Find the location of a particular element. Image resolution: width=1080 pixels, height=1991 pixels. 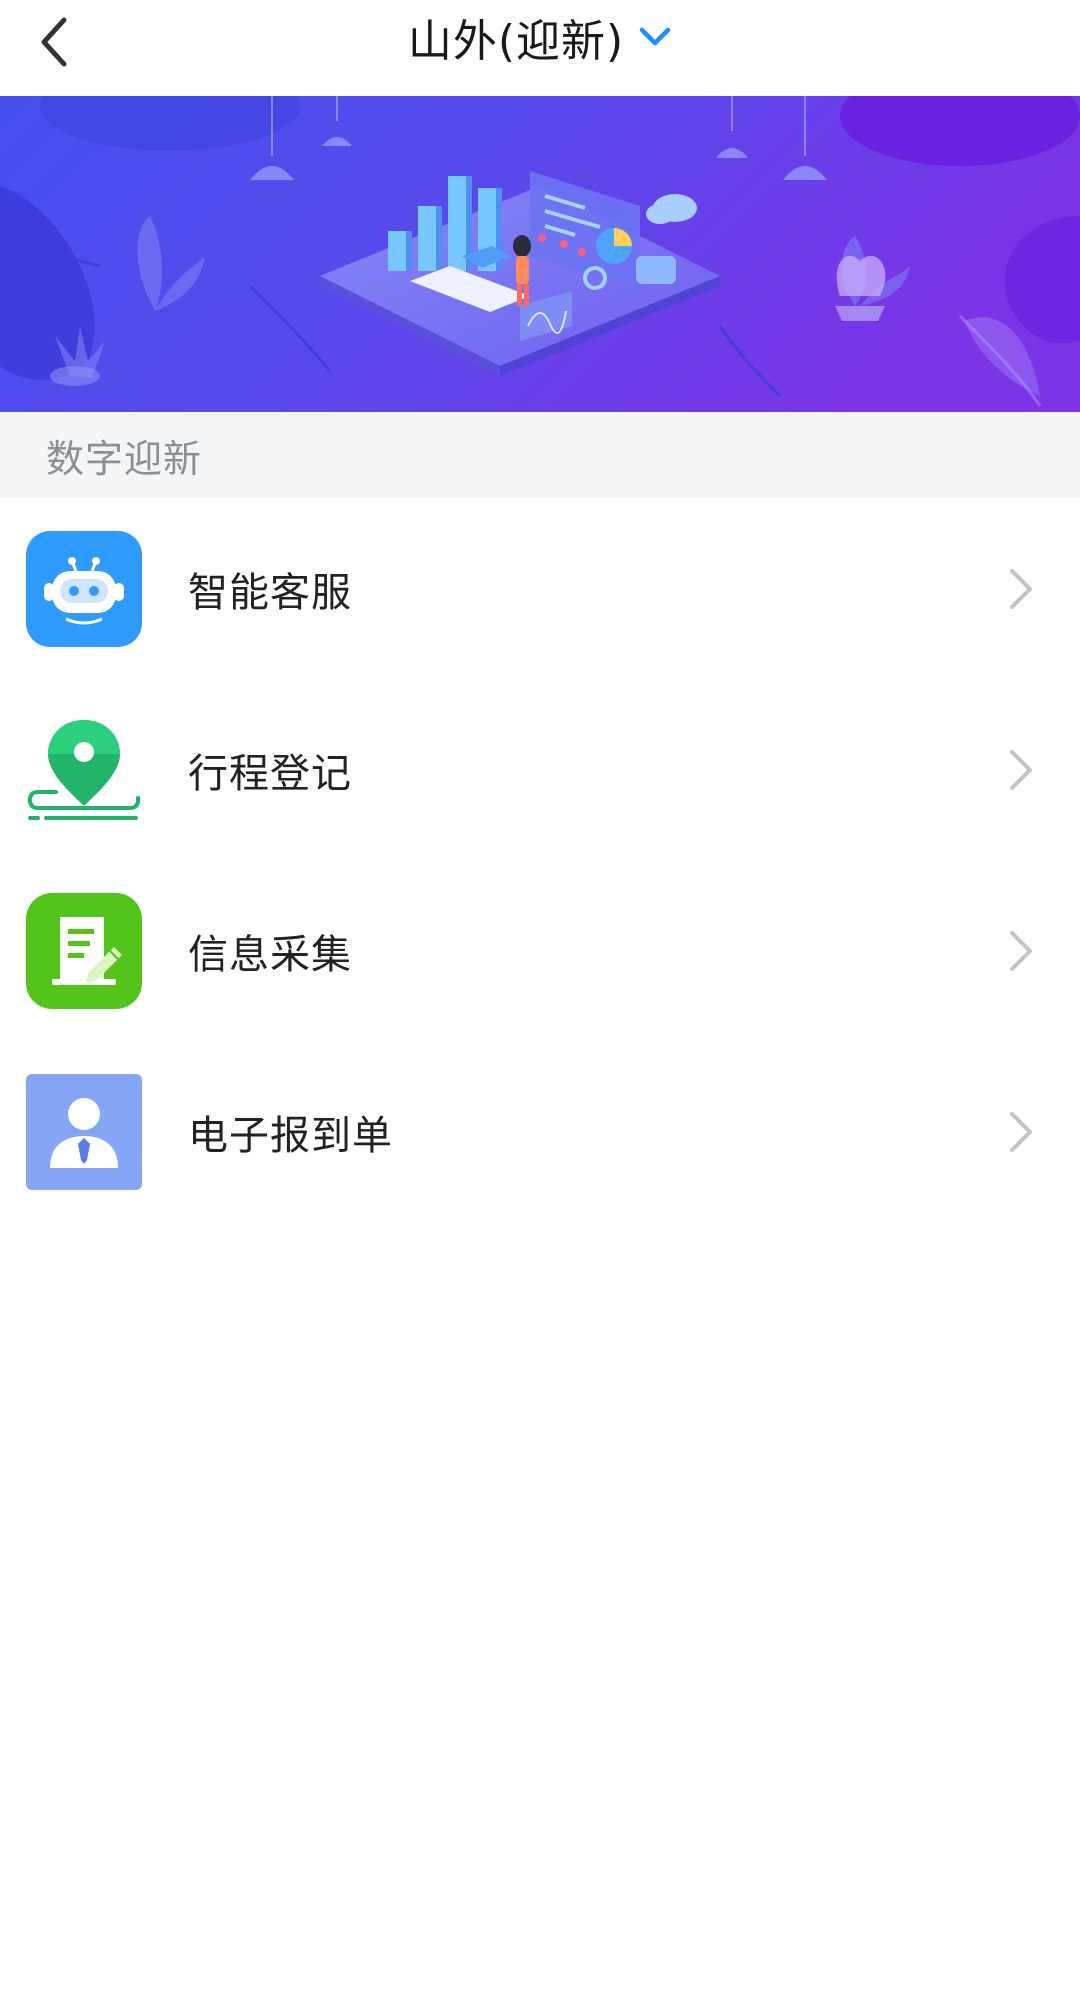

chevron-down-icon is located at coordinates (655, 36).